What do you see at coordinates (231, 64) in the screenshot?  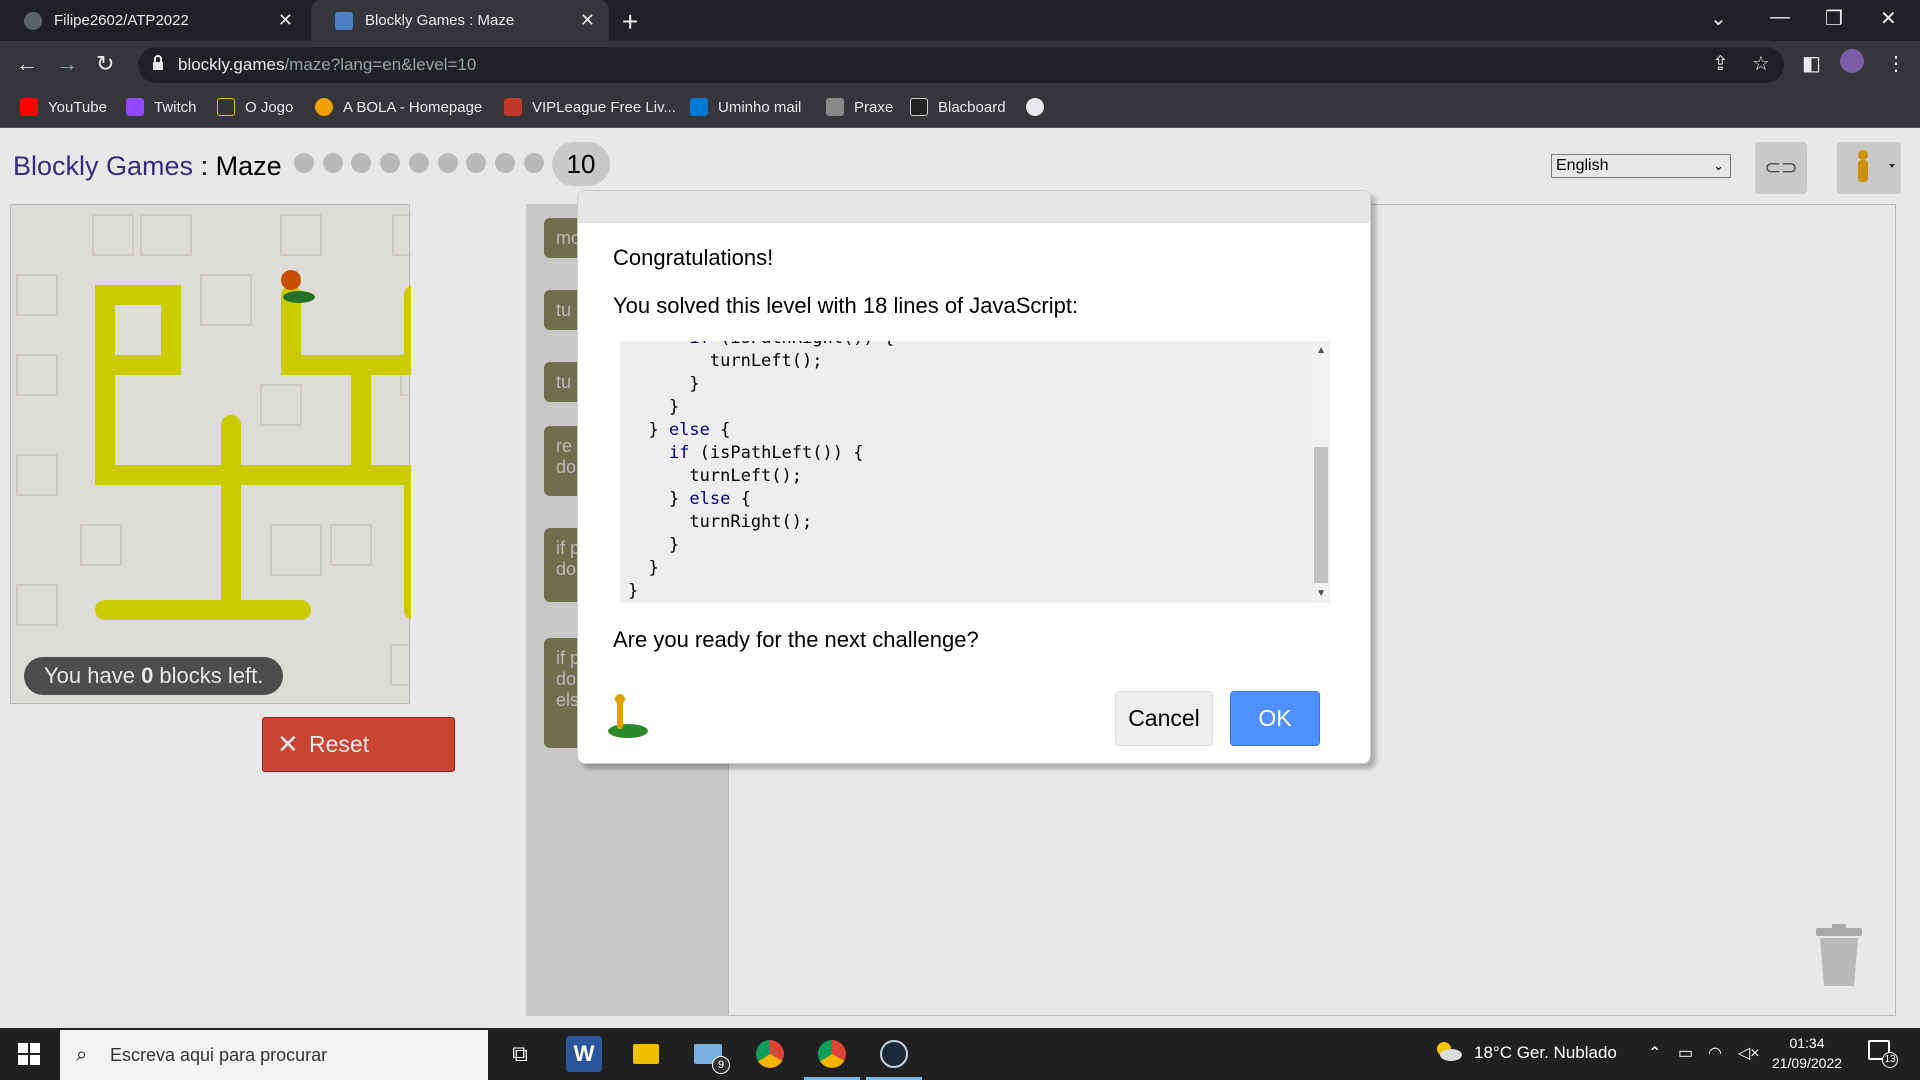 I see `url-host: blockly.games` at bounding box center [231, 64].